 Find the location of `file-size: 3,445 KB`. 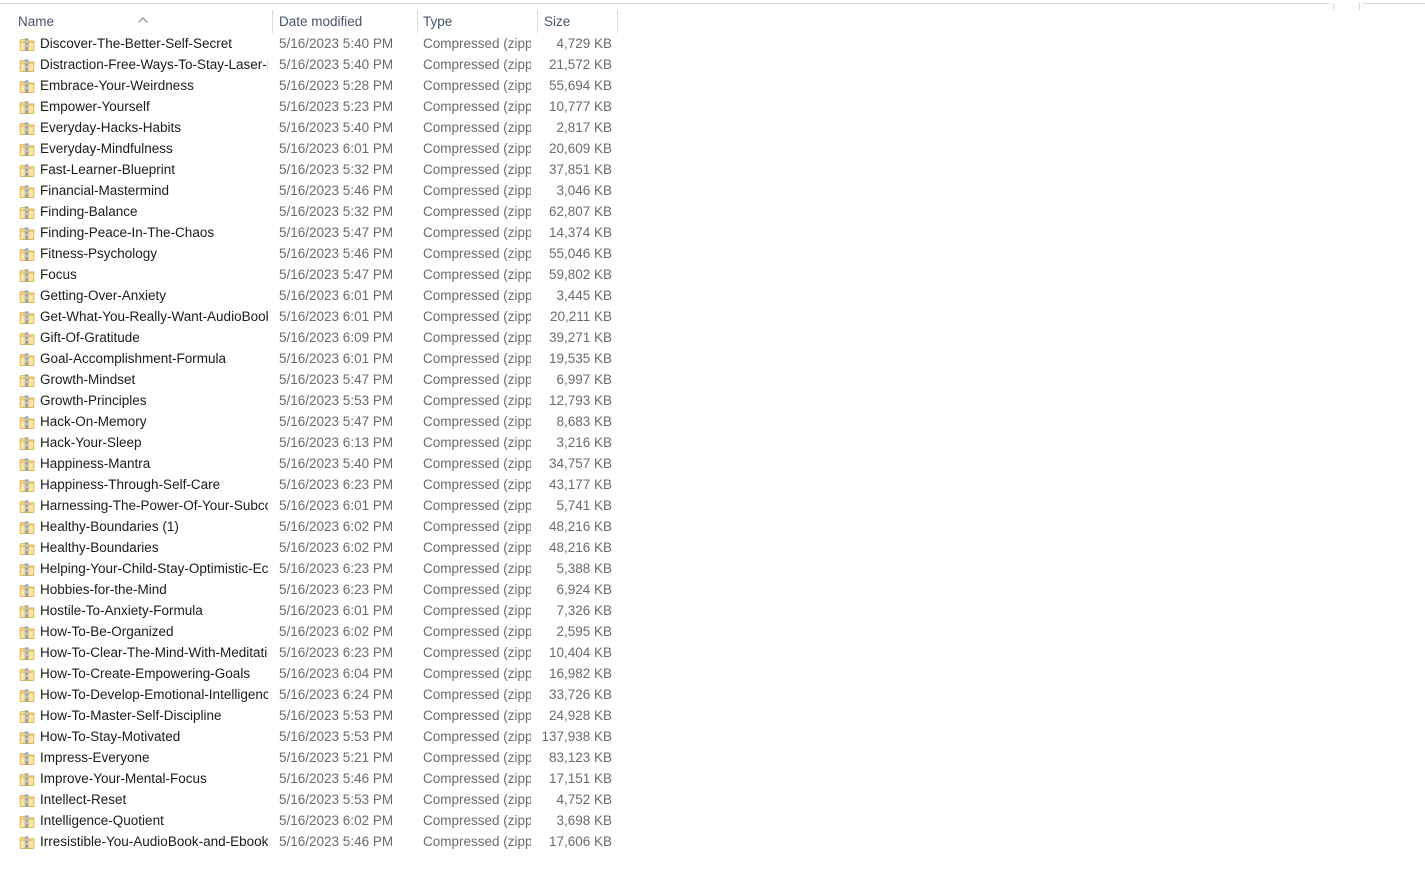

file-size: 3,445 KB is located at coordinates (584, 295).